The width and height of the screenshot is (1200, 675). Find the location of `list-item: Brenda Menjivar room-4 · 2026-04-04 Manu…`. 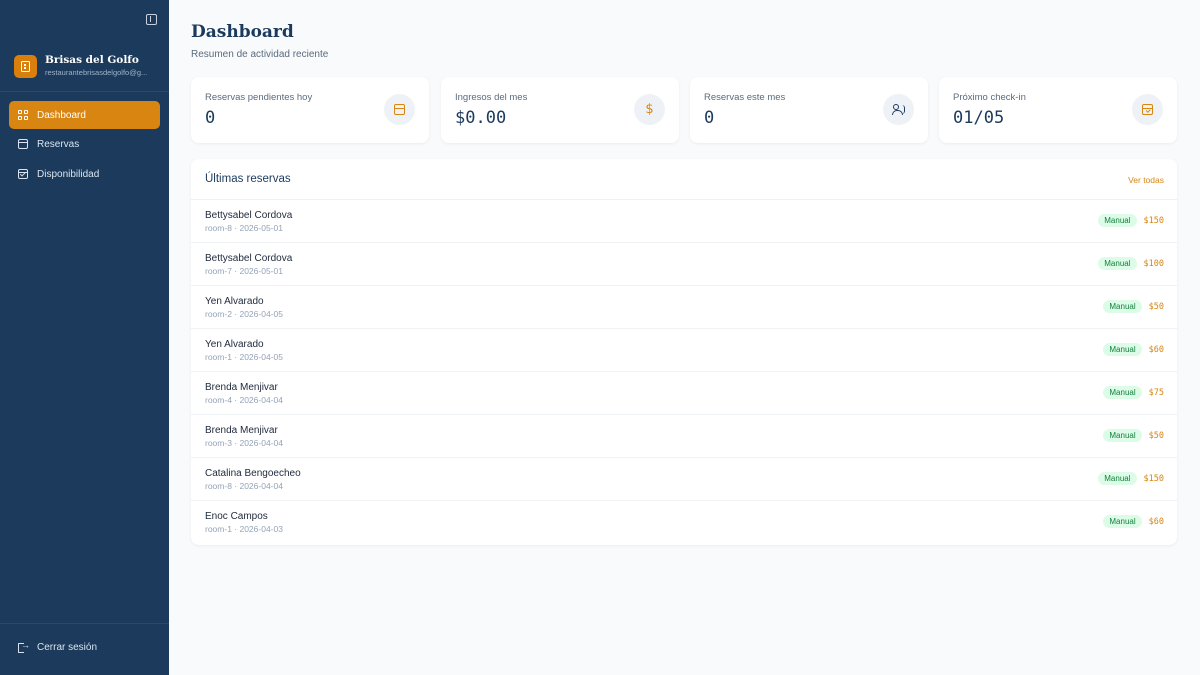

list-item: Brenda Menjivar room-4 · 2026-04-04 Manu… is located at coordinates (684, 393).